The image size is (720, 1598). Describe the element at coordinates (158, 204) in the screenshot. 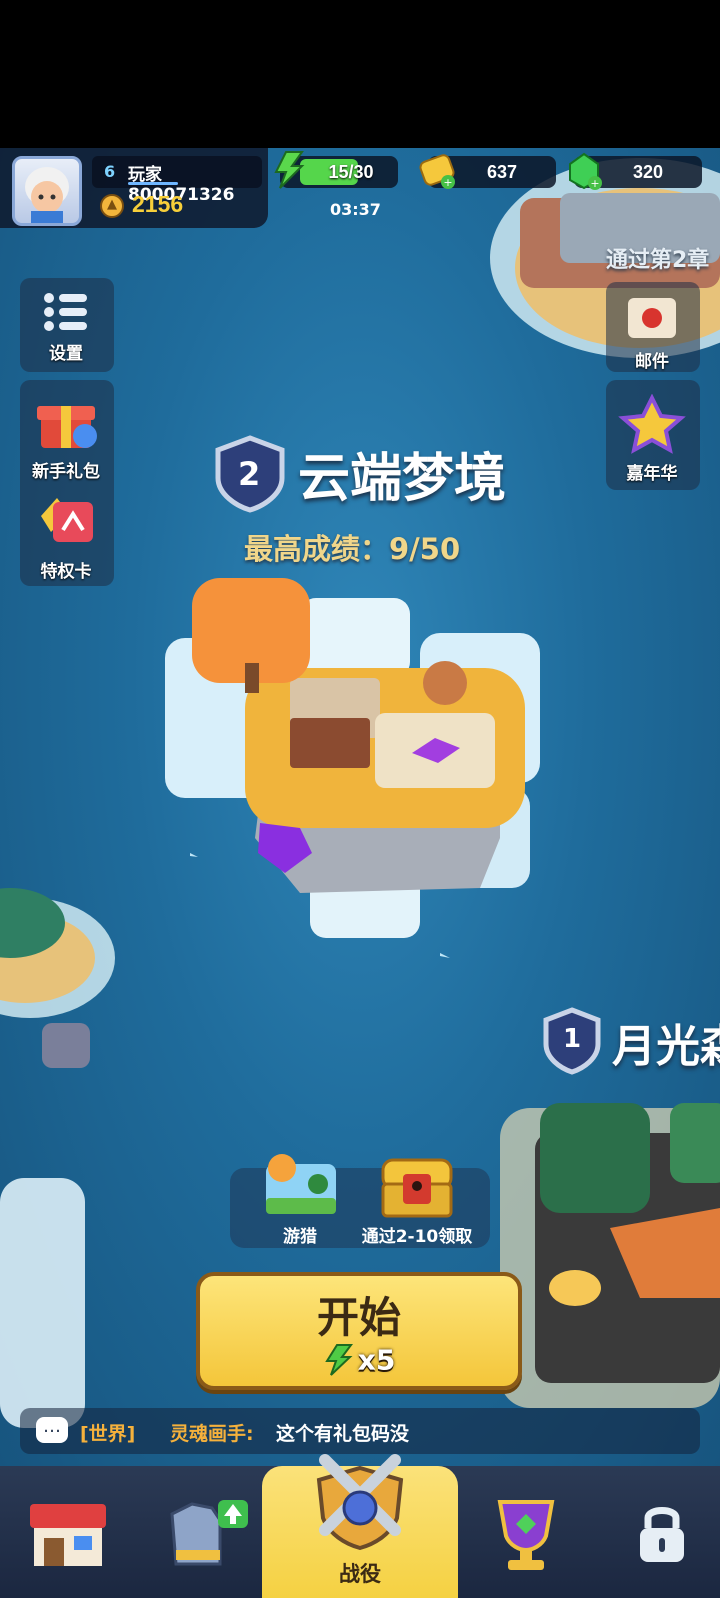

I see `power-value: 2156` at that location.